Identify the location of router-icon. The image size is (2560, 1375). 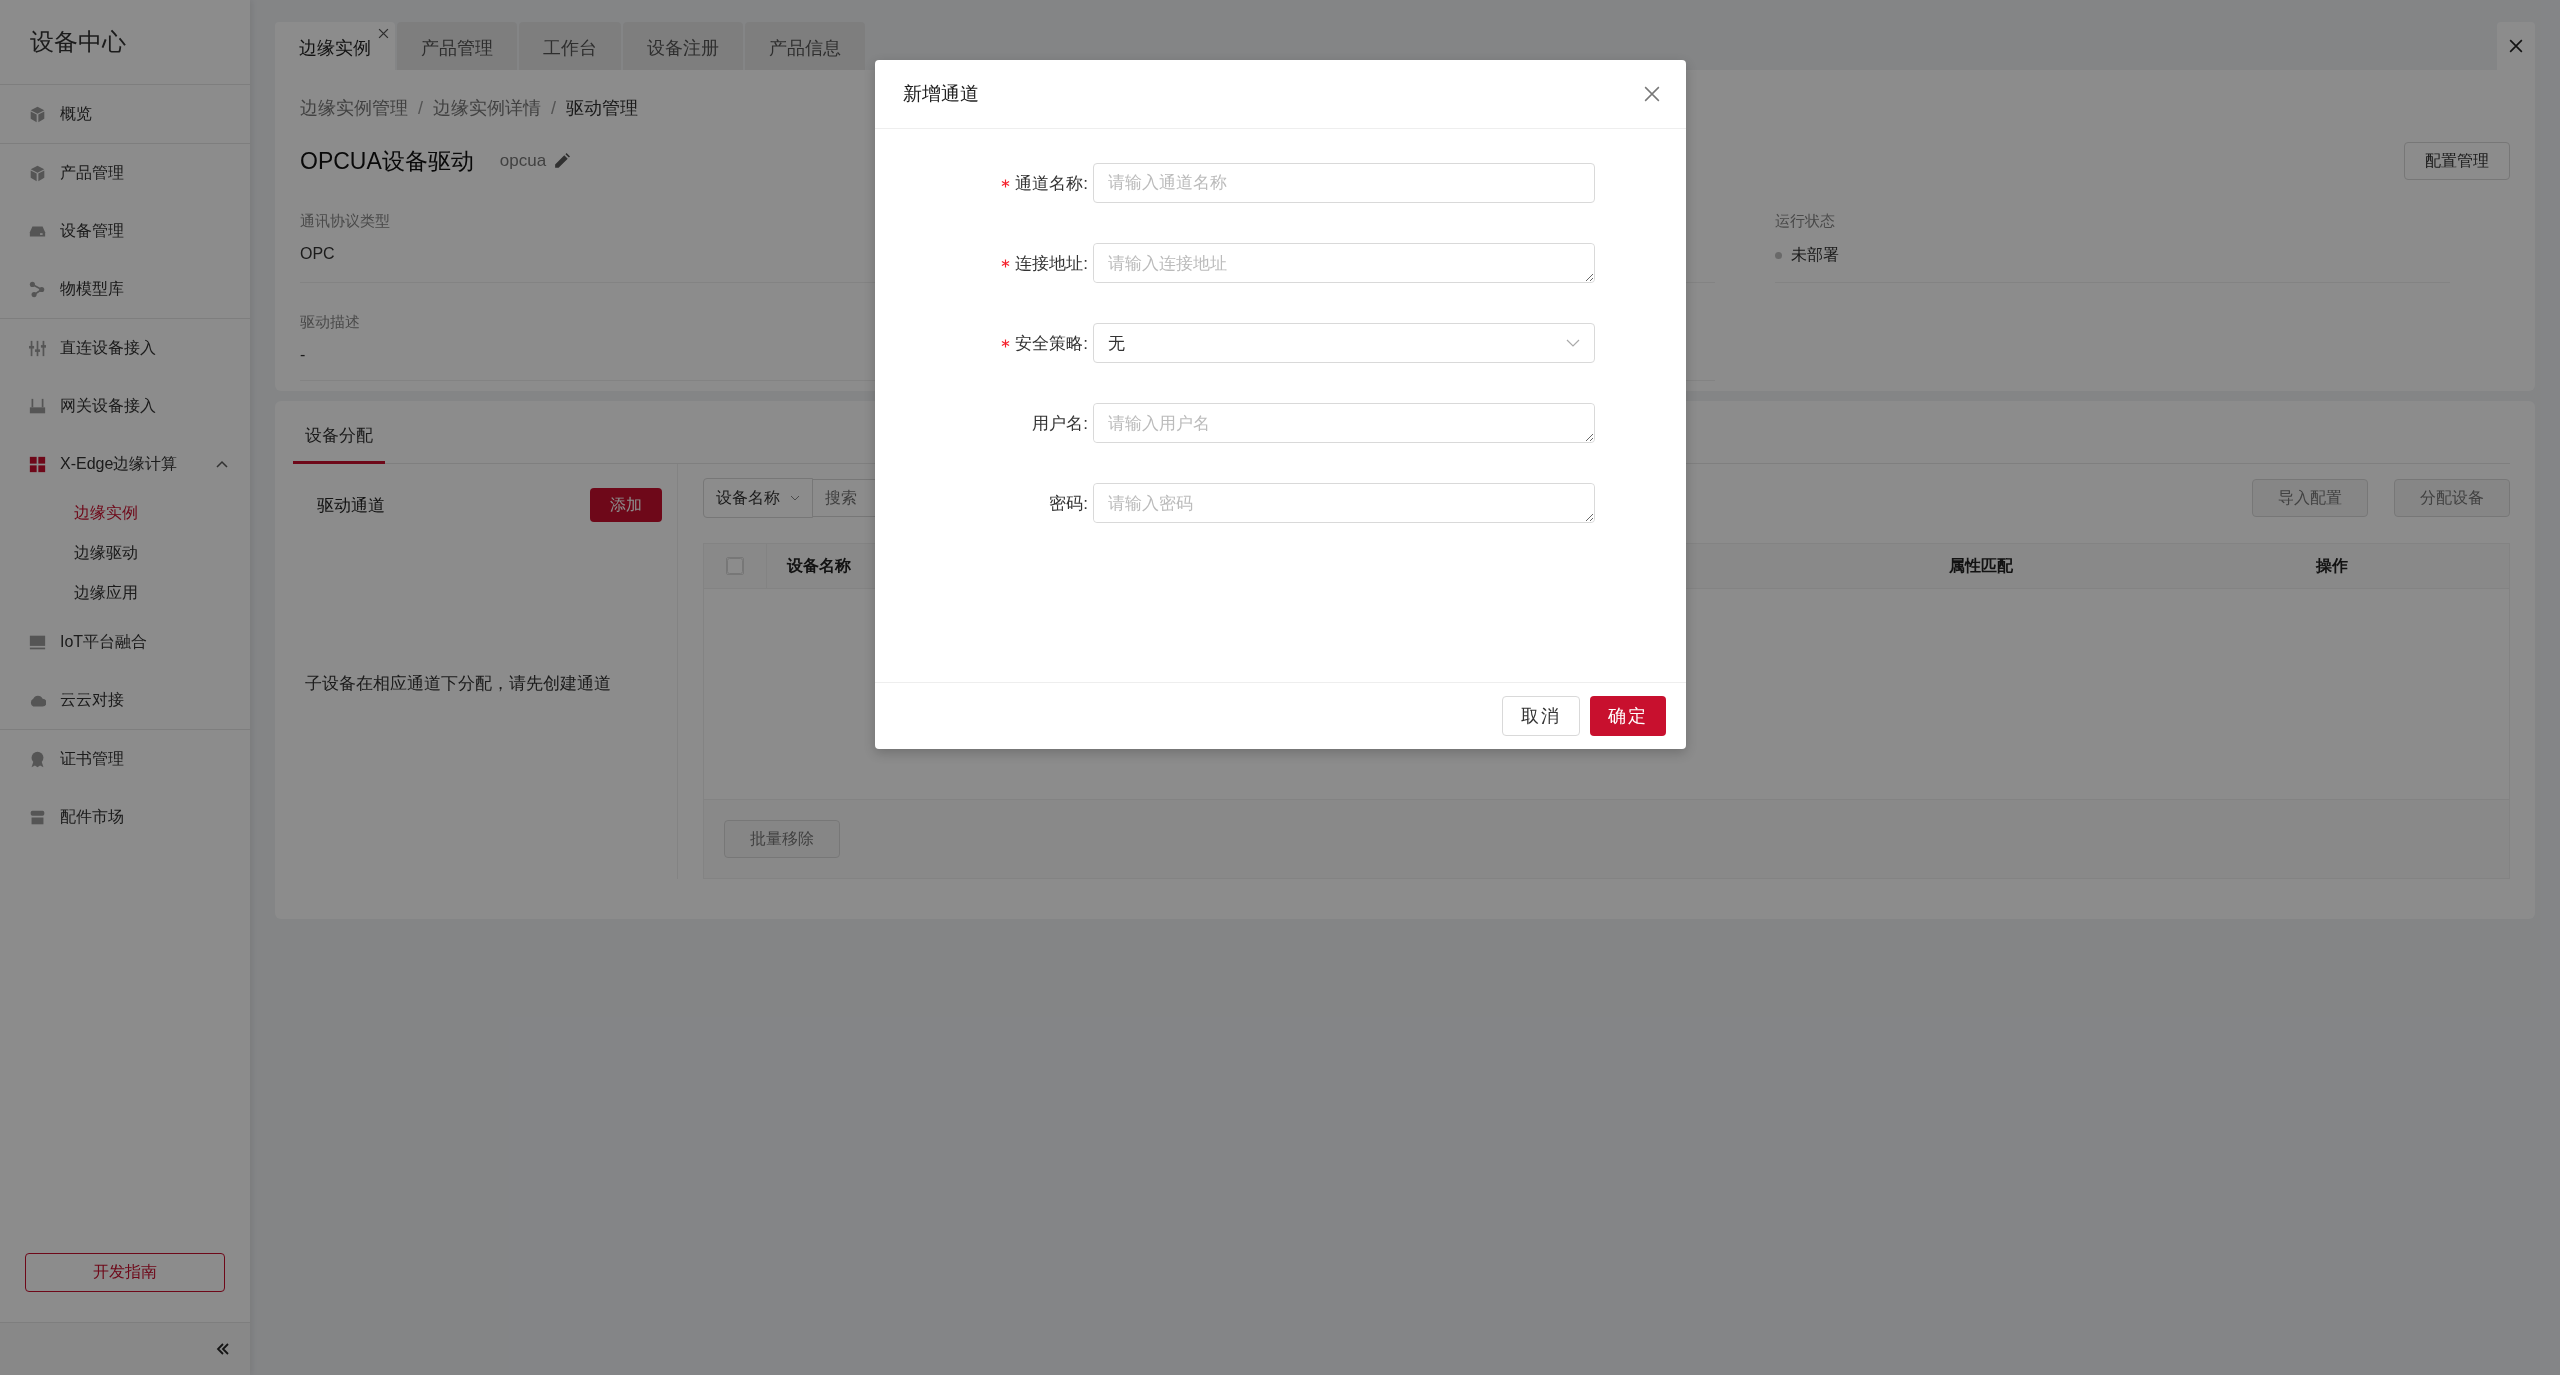
(37, 406).